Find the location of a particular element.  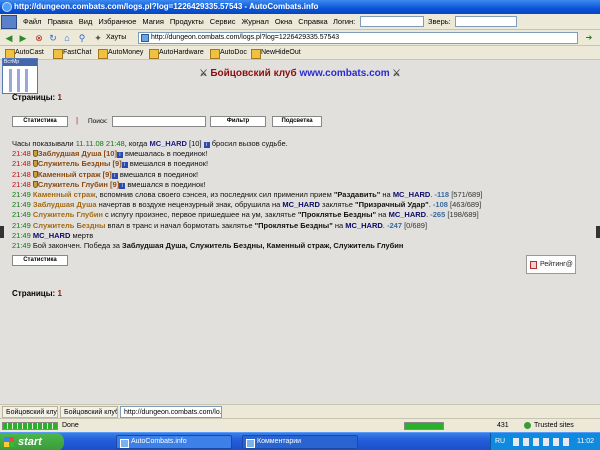

hp-value: [198/689] is located at coordinates (463, 215).